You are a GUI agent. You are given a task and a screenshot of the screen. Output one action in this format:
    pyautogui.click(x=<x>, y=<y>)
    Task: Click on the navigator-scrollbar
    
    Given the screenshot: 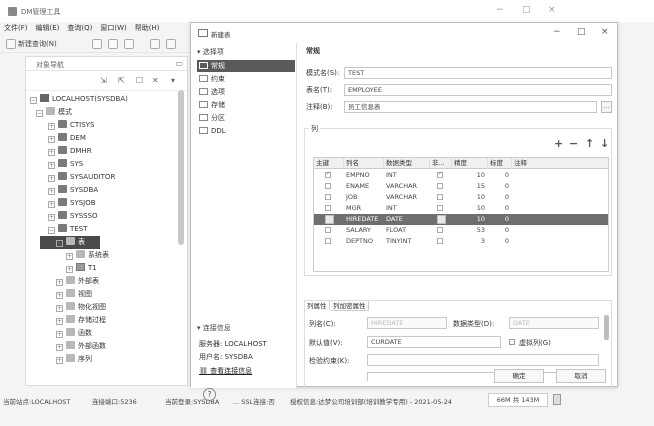 What is the action you would take?
    pyautogui.click(x=181, y=167)
    